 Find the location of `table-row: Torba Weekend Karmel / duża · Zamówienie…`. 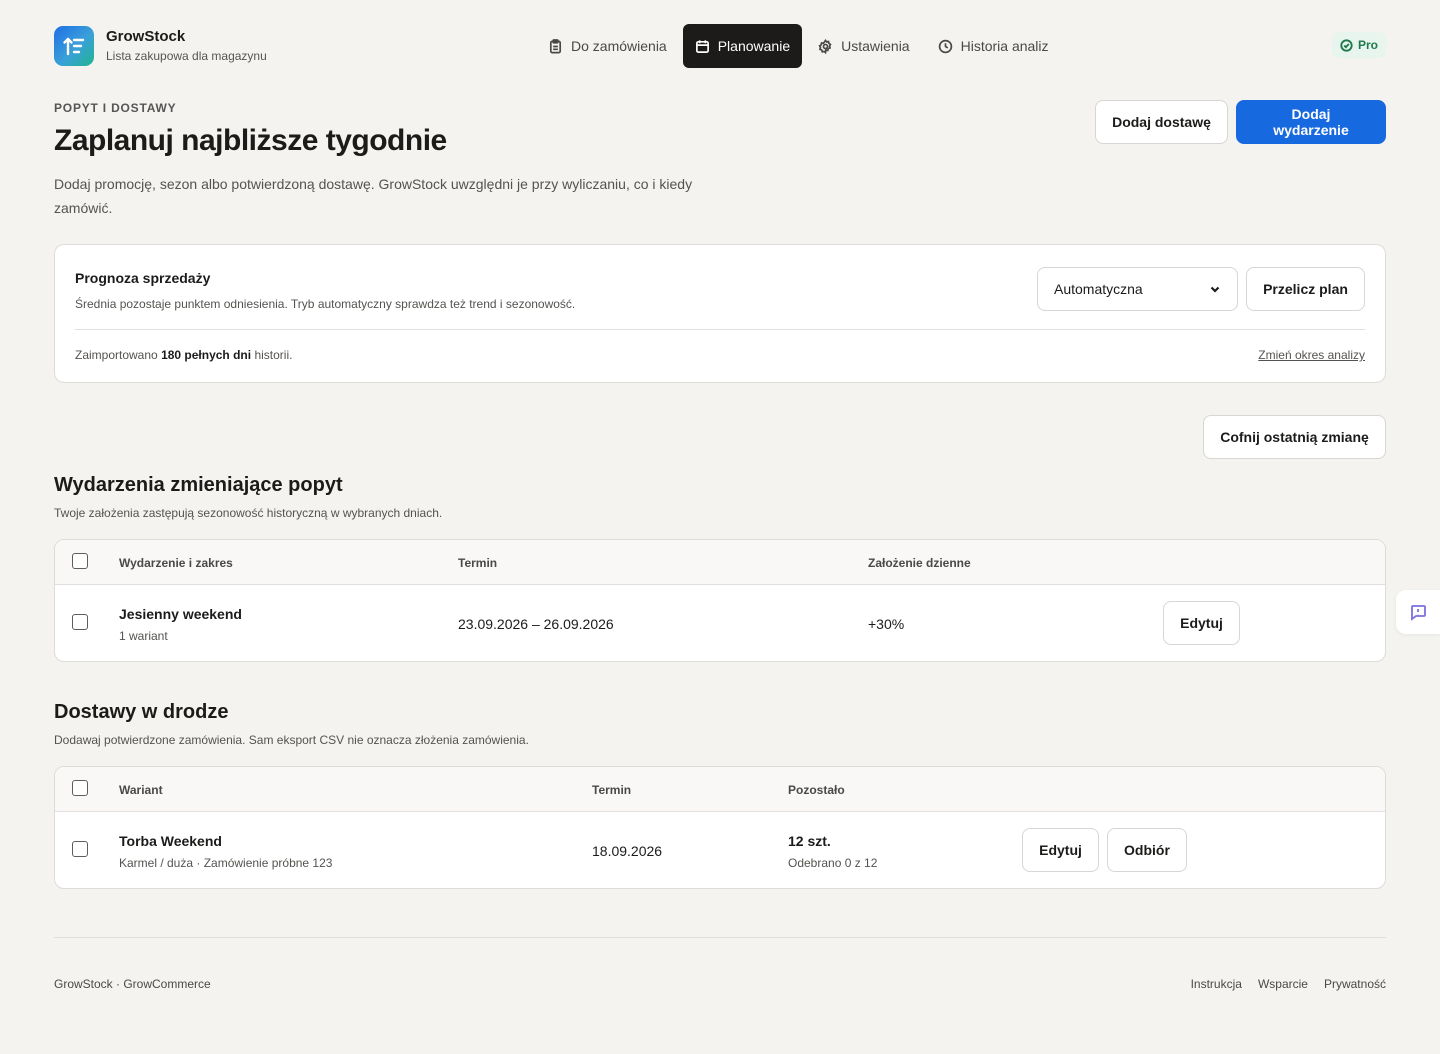

table-row: Torba Weekend Karmel / duża · Zamówienie… is located at coordinates (720, 850).